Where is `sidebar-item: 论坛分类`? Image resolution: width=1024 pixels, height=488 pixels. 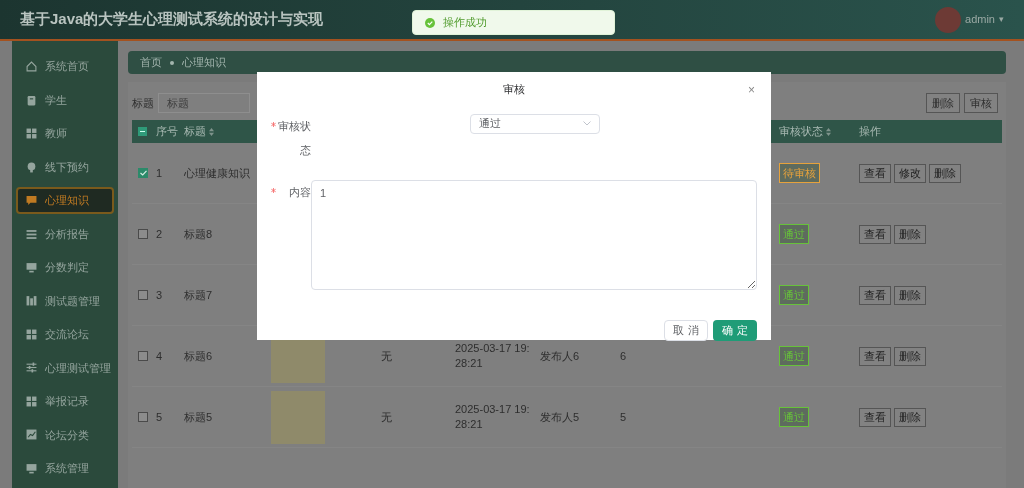
sidebar-item: 论坛分类 is located at coordinates (65, 435).